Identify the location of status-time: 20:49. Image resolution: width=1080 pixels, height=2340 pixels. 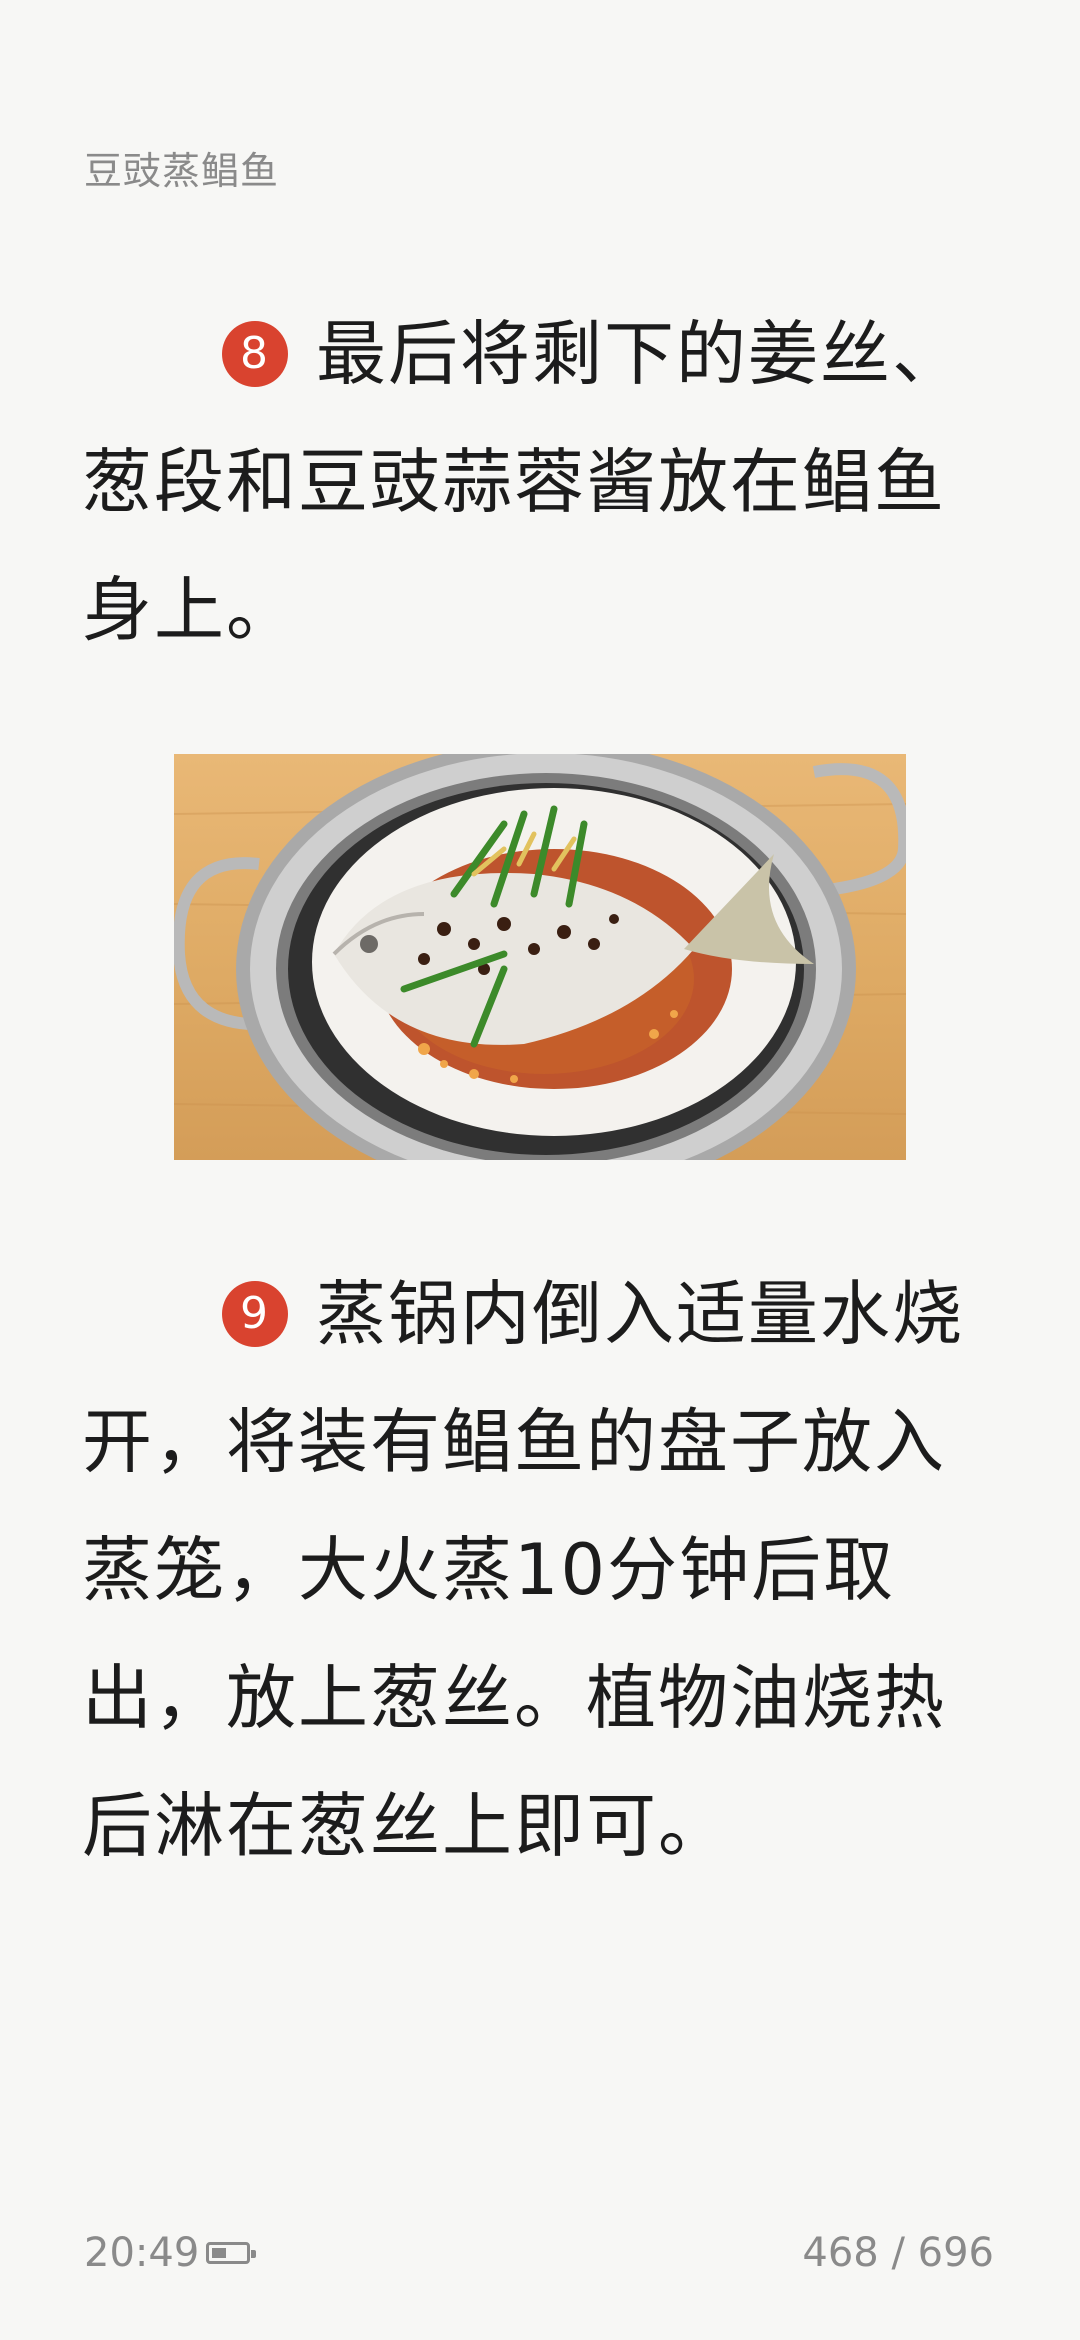
(142, 2253).